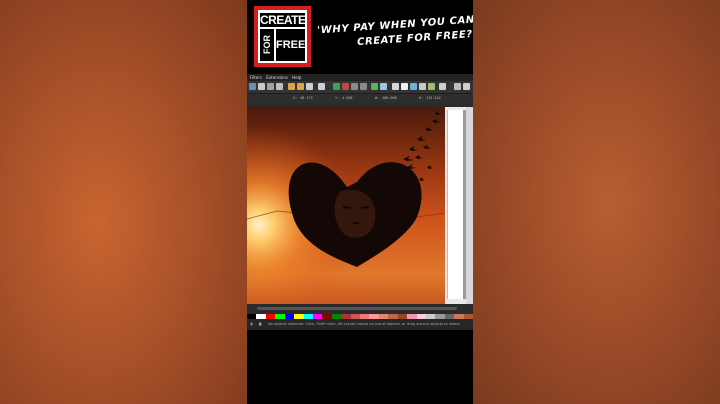  I want to click on tool-controls-bar: X: 48.173 Y: 4.036 W: 160.000 H: 119.542, so click(360, 98).